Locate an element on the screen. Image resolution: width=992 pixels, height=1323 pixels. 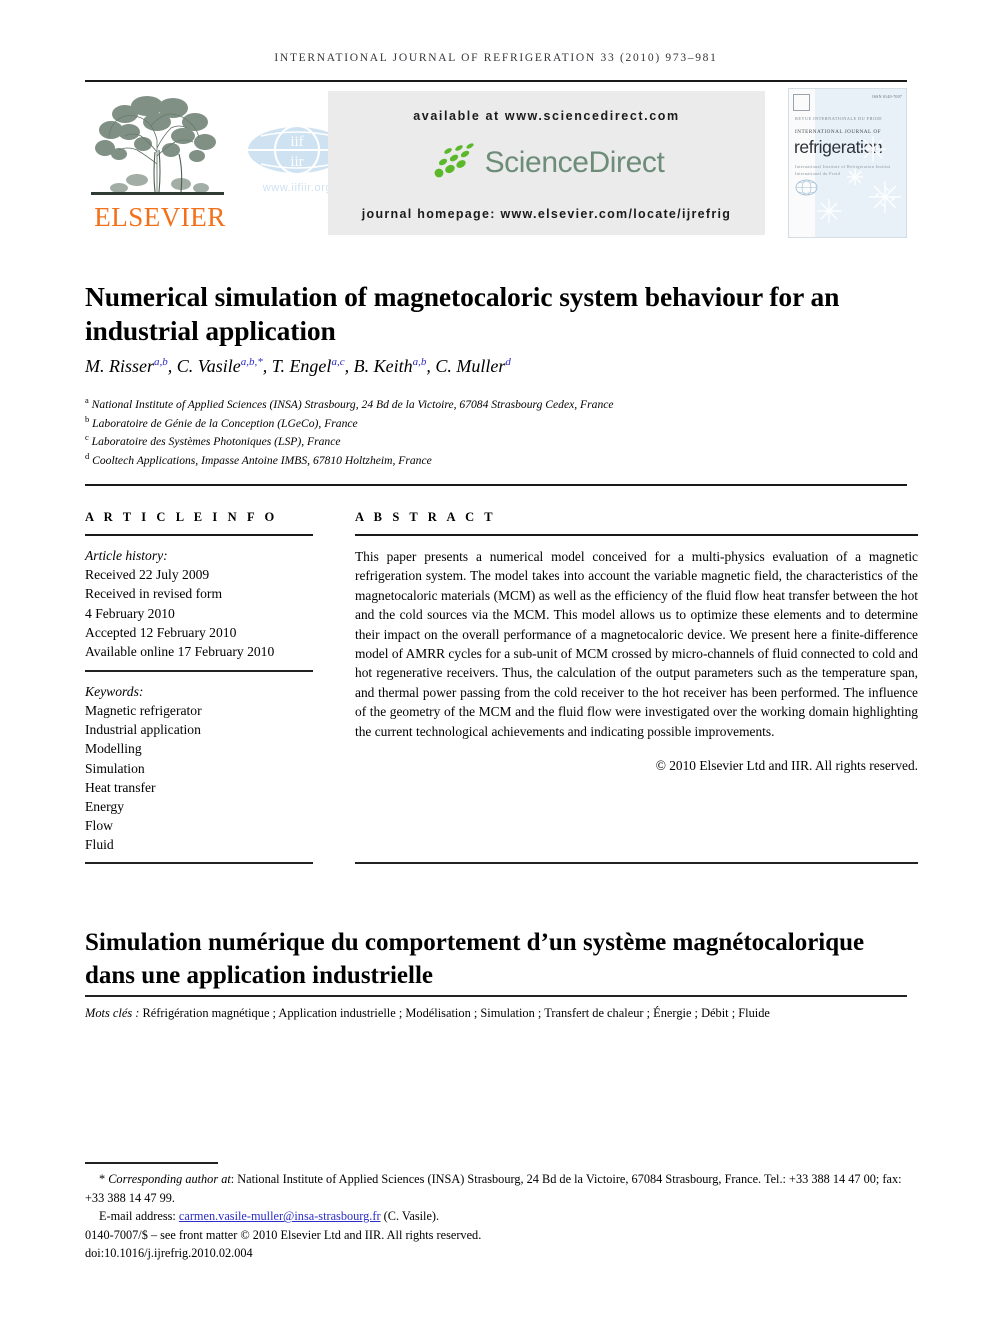
left-column-bottom-rule is located at coordinates (199, 863).